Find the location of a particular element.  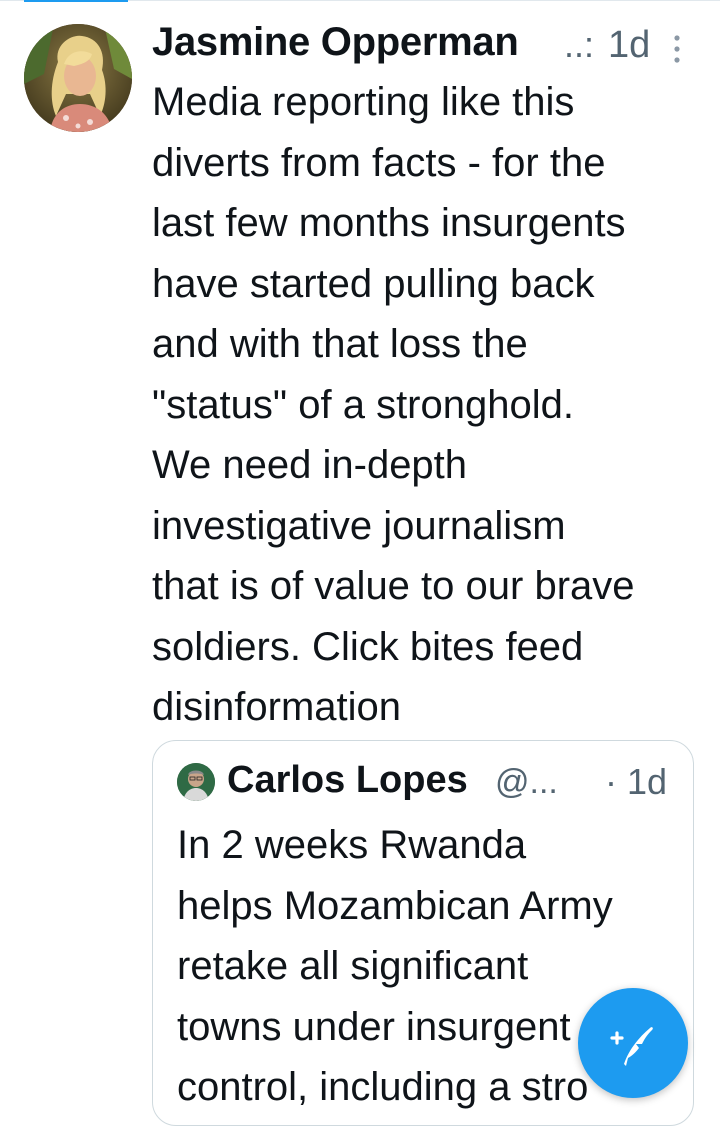

tweet-text-line: investigative journalism is located at coordinates (359, 525).